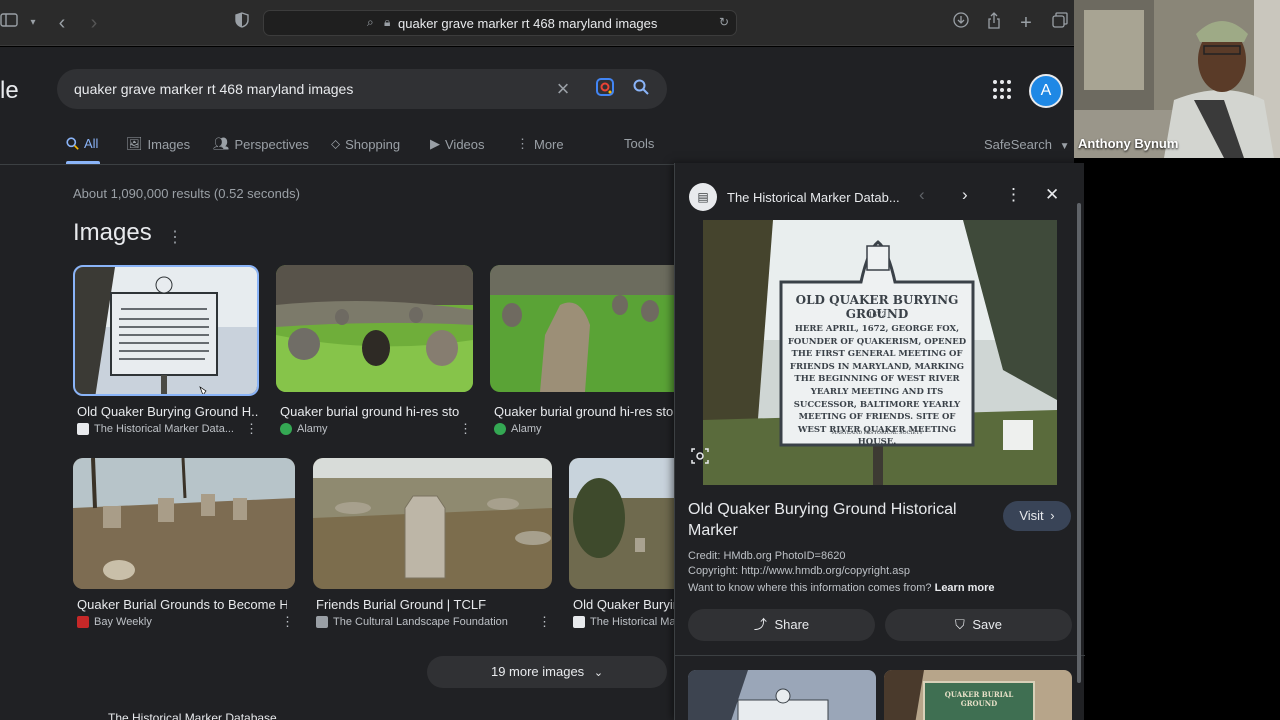 This screenshot has width=1280, height=720. Describe the element at coordinates (537, 671) in the screenshot. I see `more-images-label: 19 more images` at that location.